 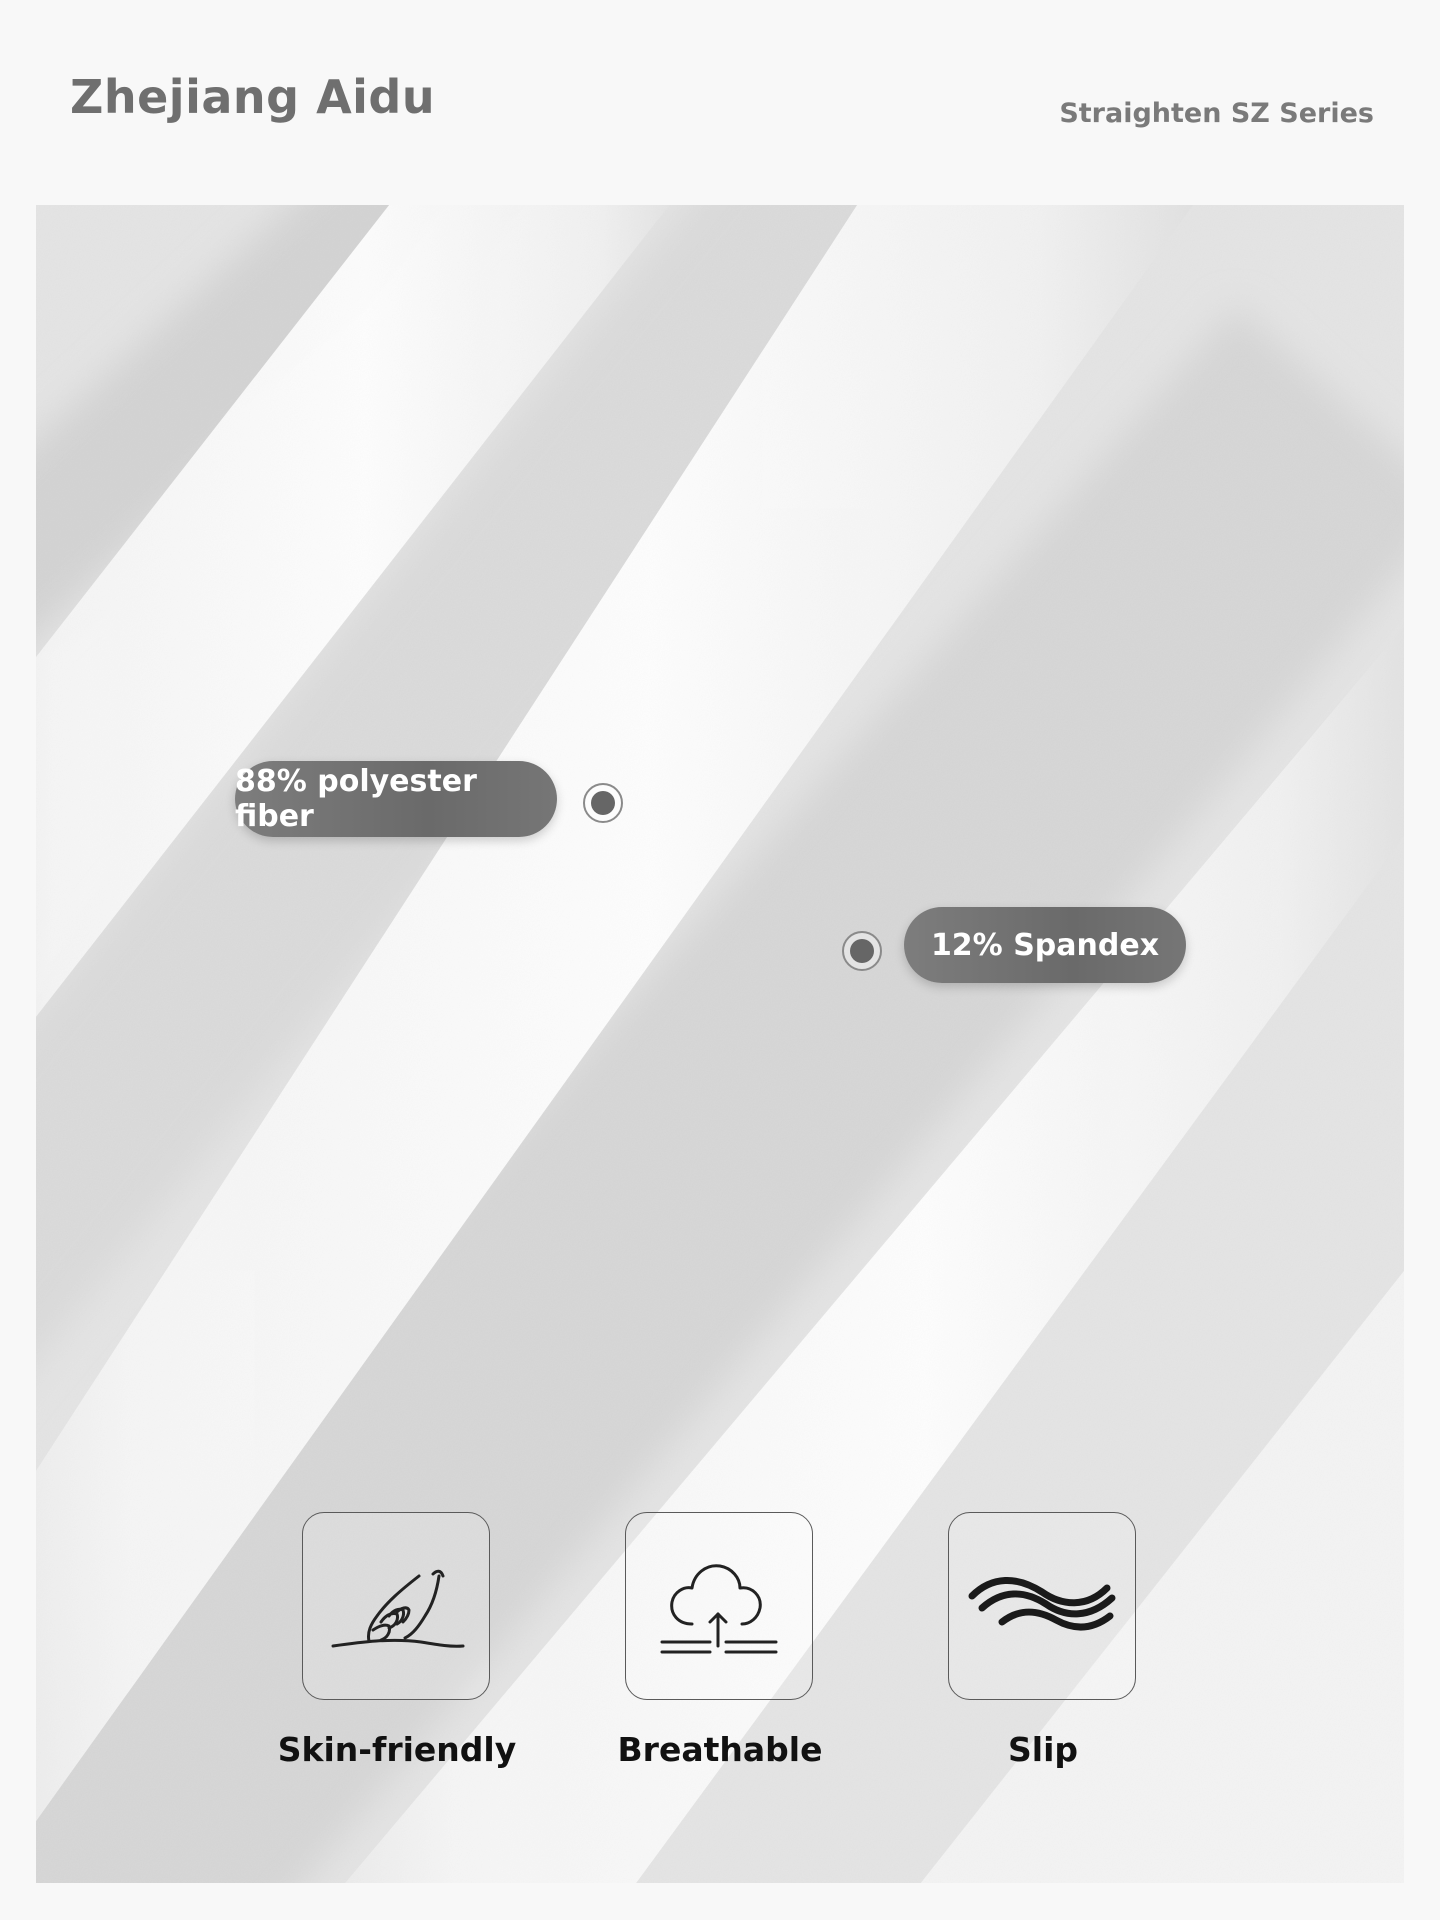 I want to click on waves-icon, so click(x=1042, y=1604).